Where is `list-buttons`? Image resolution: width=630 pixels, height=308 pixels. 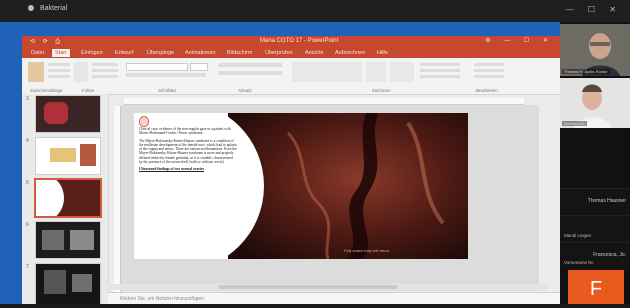 list-buttons is located at coordinates (250, 65).